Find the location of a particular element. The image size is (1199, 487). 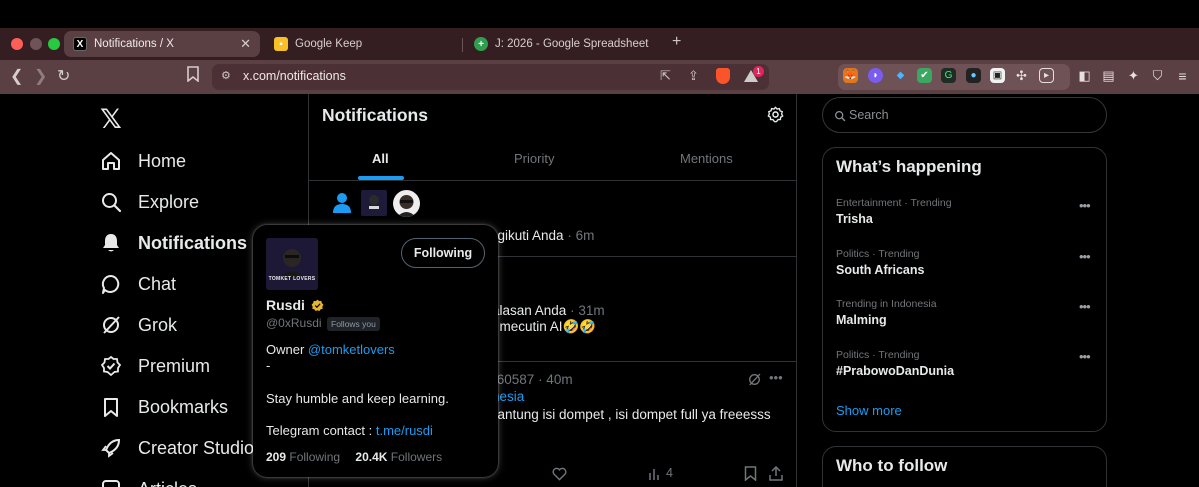

minimize-window-button is located at coordinates (36, 44).